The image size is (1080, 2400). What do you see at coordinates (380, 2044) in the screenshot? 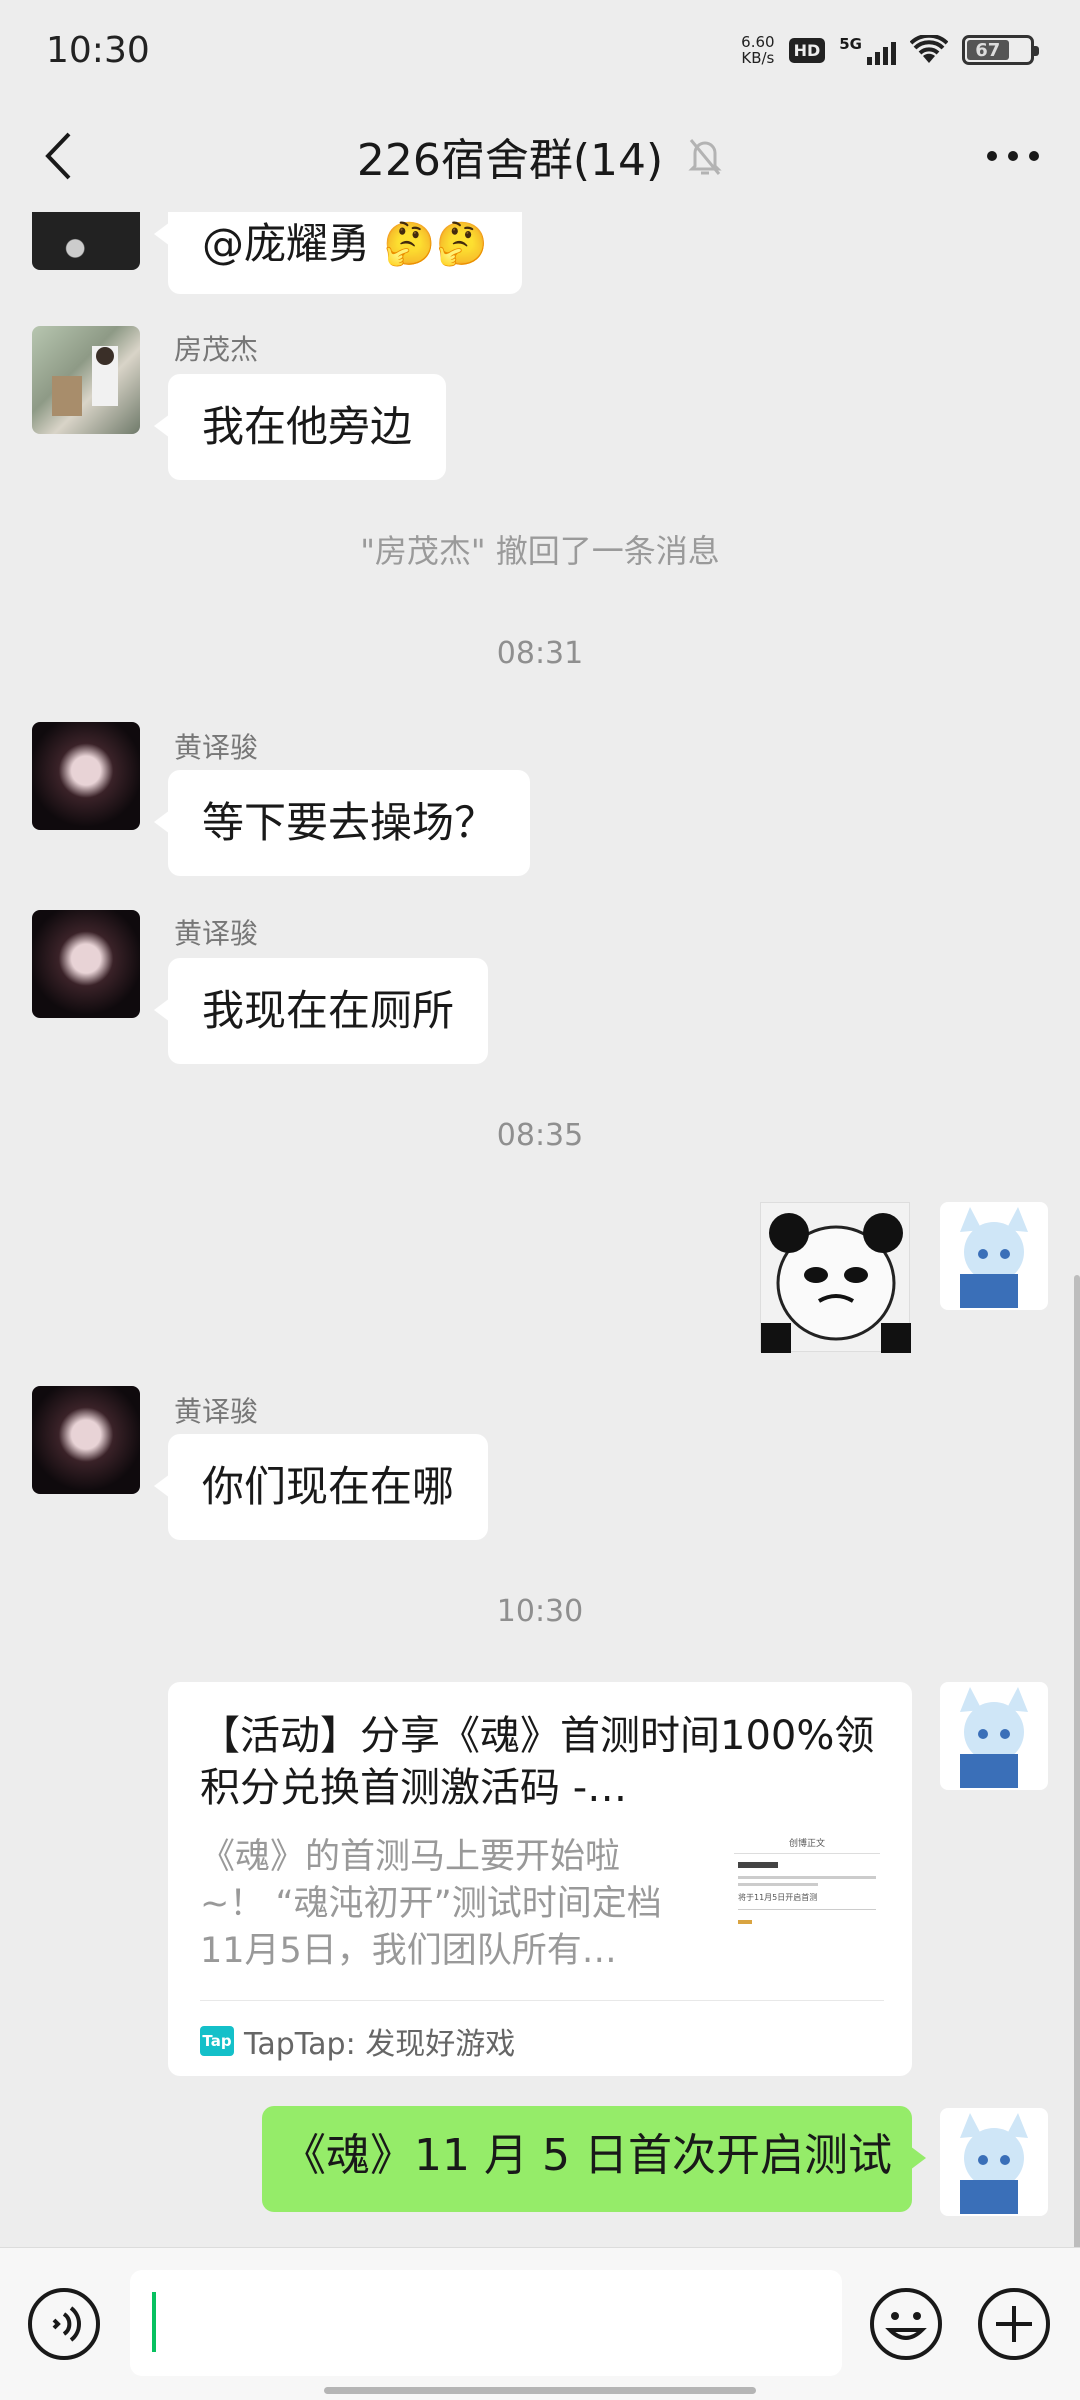
I see `source-name: TapTap: 发现好游戏` at bounding box center [380, 2044].